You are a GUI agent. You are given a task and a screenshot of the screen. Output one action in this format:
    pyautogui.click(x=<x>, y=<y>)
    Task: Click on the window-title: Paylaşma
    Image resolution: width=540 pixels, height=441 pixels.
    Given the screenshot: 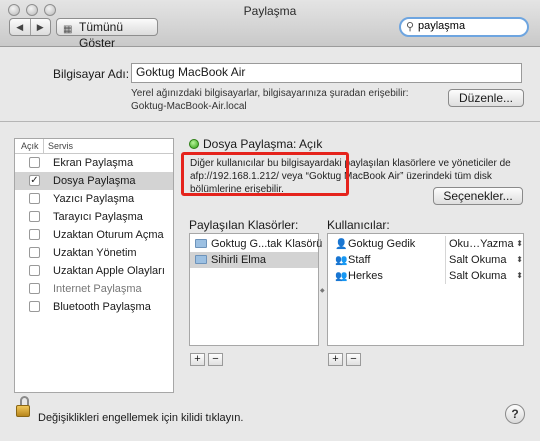 What is the action you would take?
    pyautogui.click(x=270, y=11)
    